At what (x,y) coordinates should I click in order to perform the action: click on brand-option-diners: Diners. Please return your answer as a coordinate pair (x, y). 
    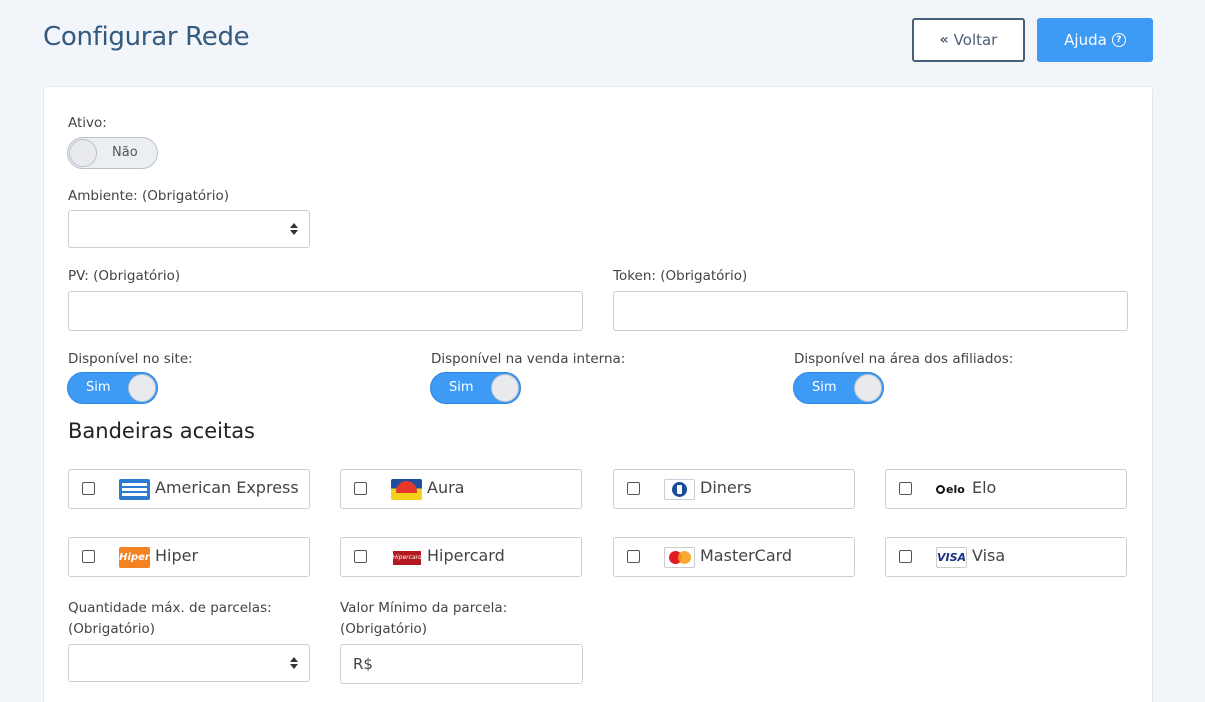
    Looking at the image, I should click on (734, 489).